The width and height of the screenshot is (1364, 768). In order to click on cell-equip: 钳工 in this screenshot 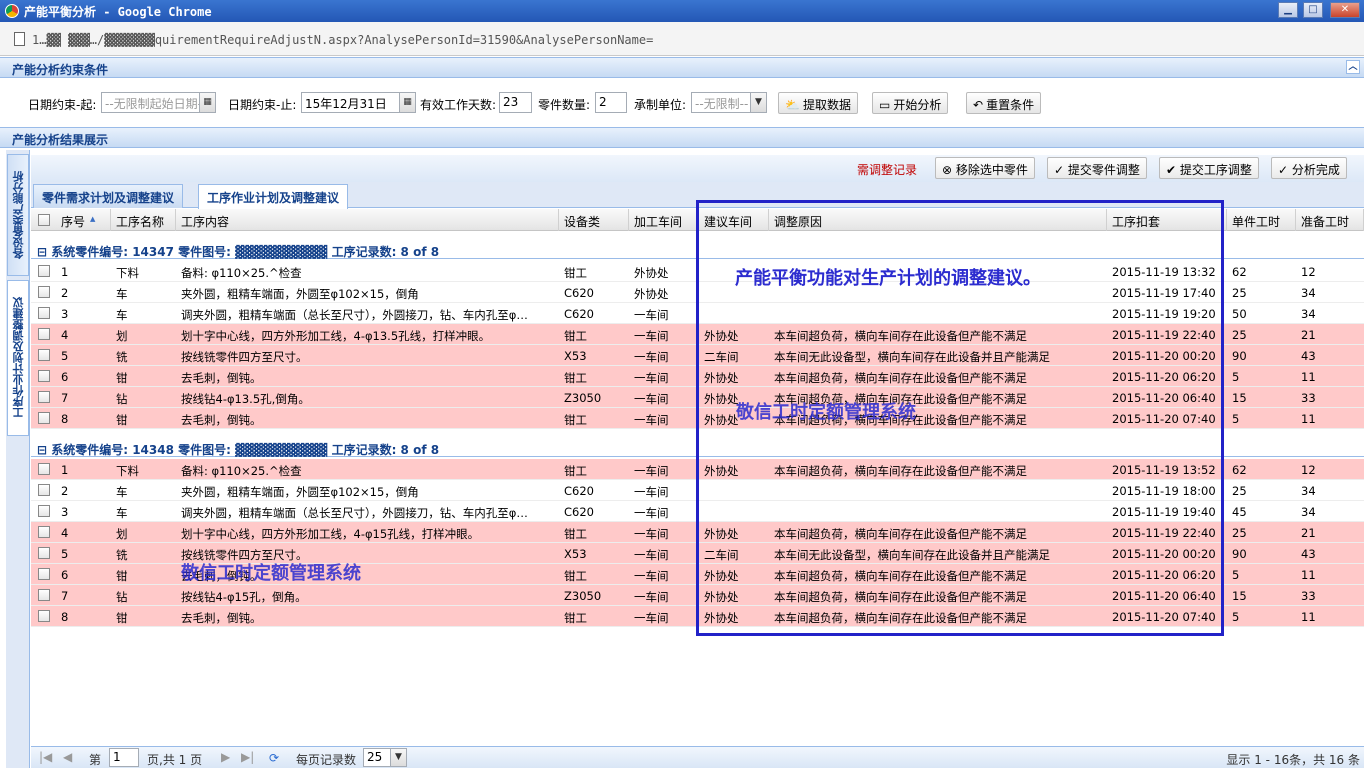, I will do `click(575, 273)`.